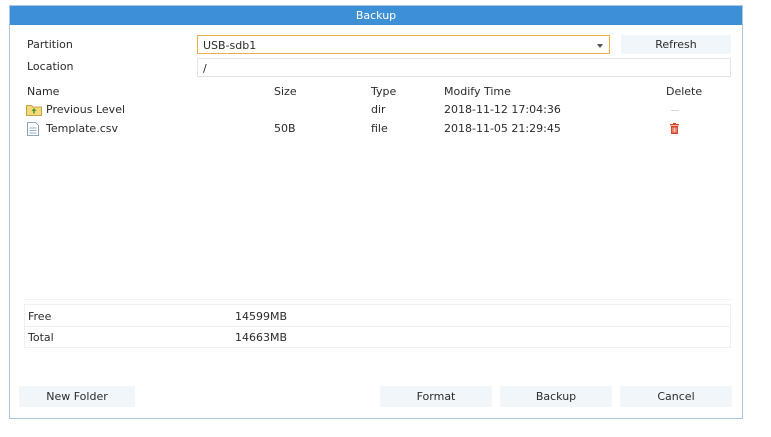  Describe the element at coordinates (600, 46) in the screenshot. I see `chevron-down-icon` at that location.